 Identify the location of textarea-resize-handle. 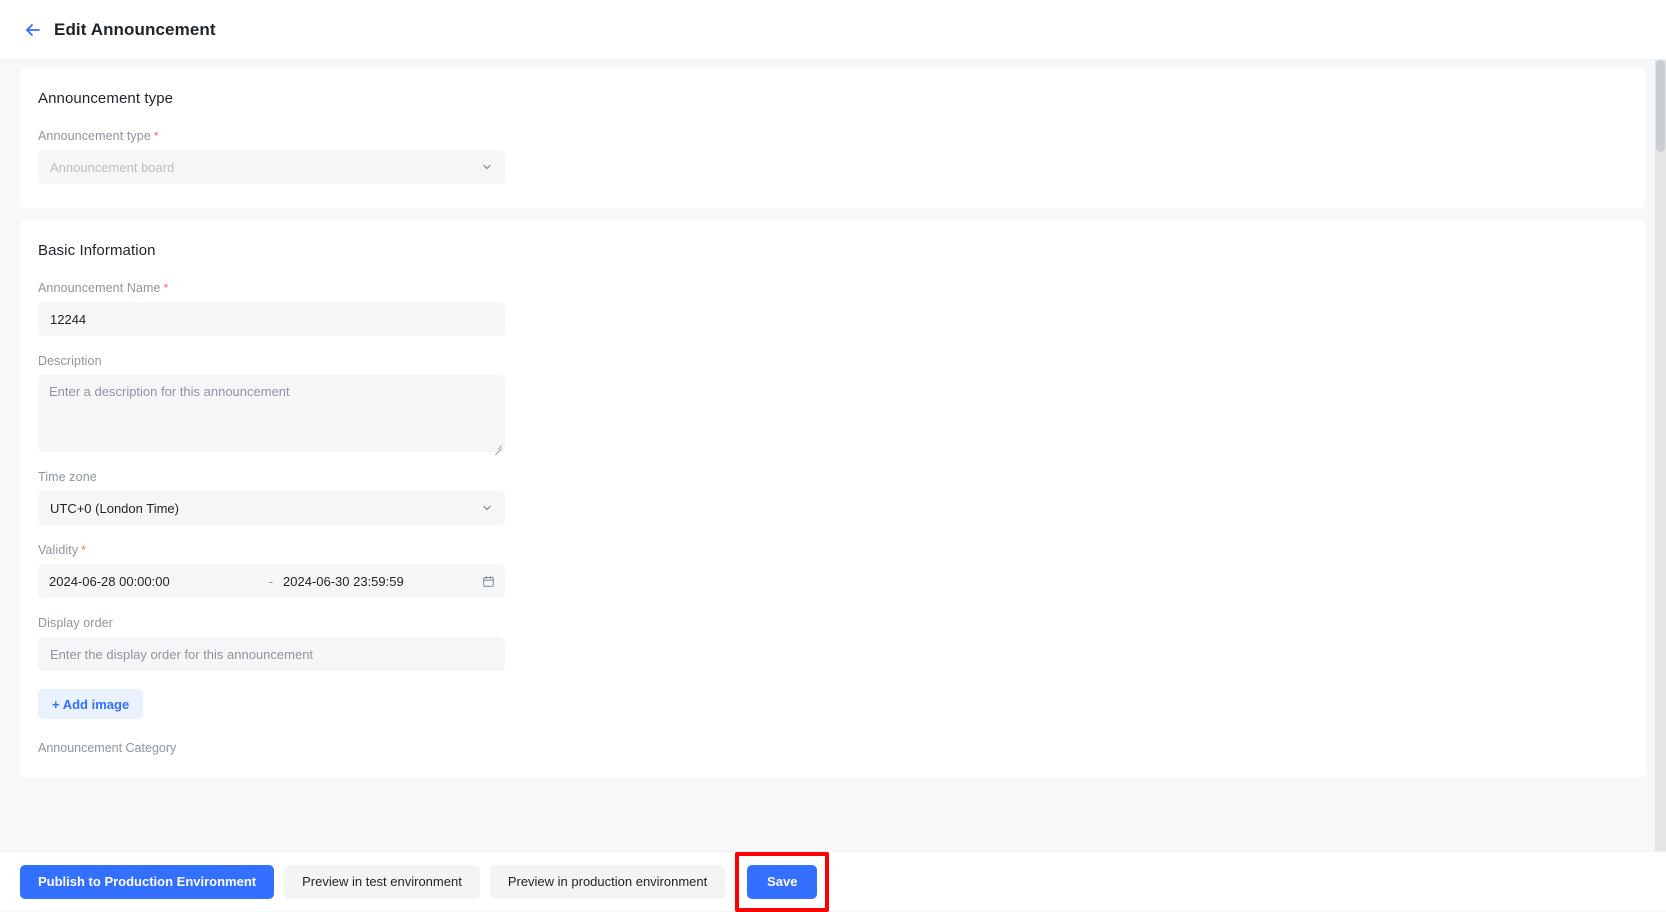
(497, 444).